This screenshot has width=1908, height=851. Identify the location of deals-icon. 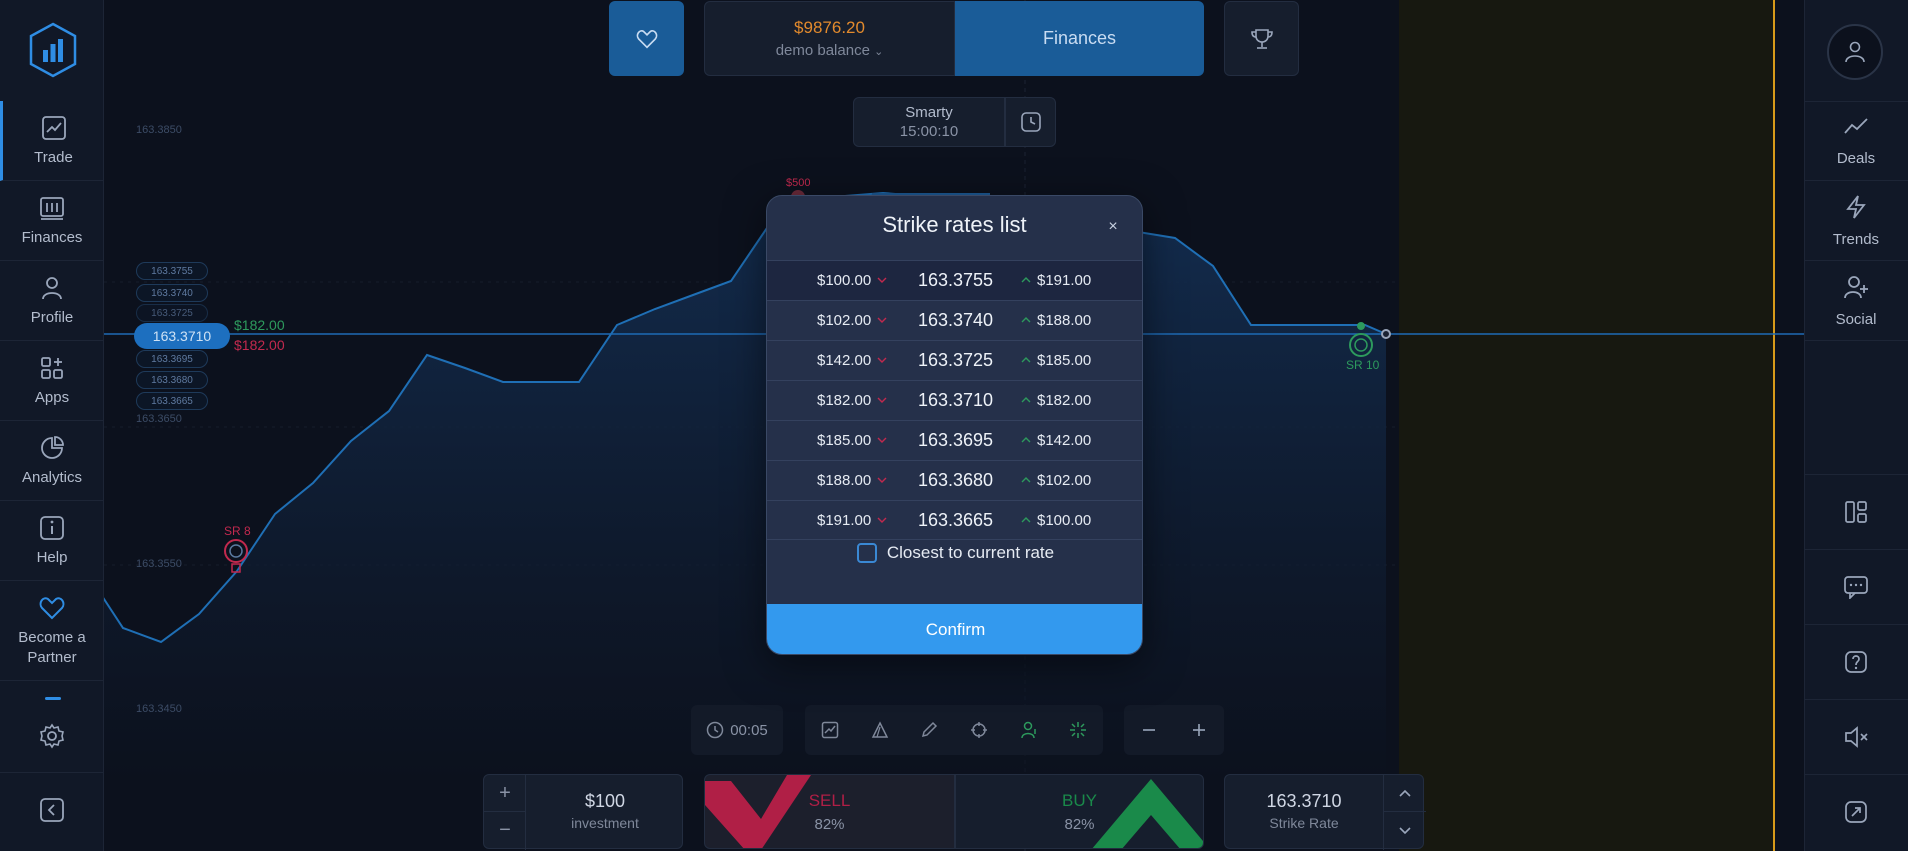
(1856, 129).